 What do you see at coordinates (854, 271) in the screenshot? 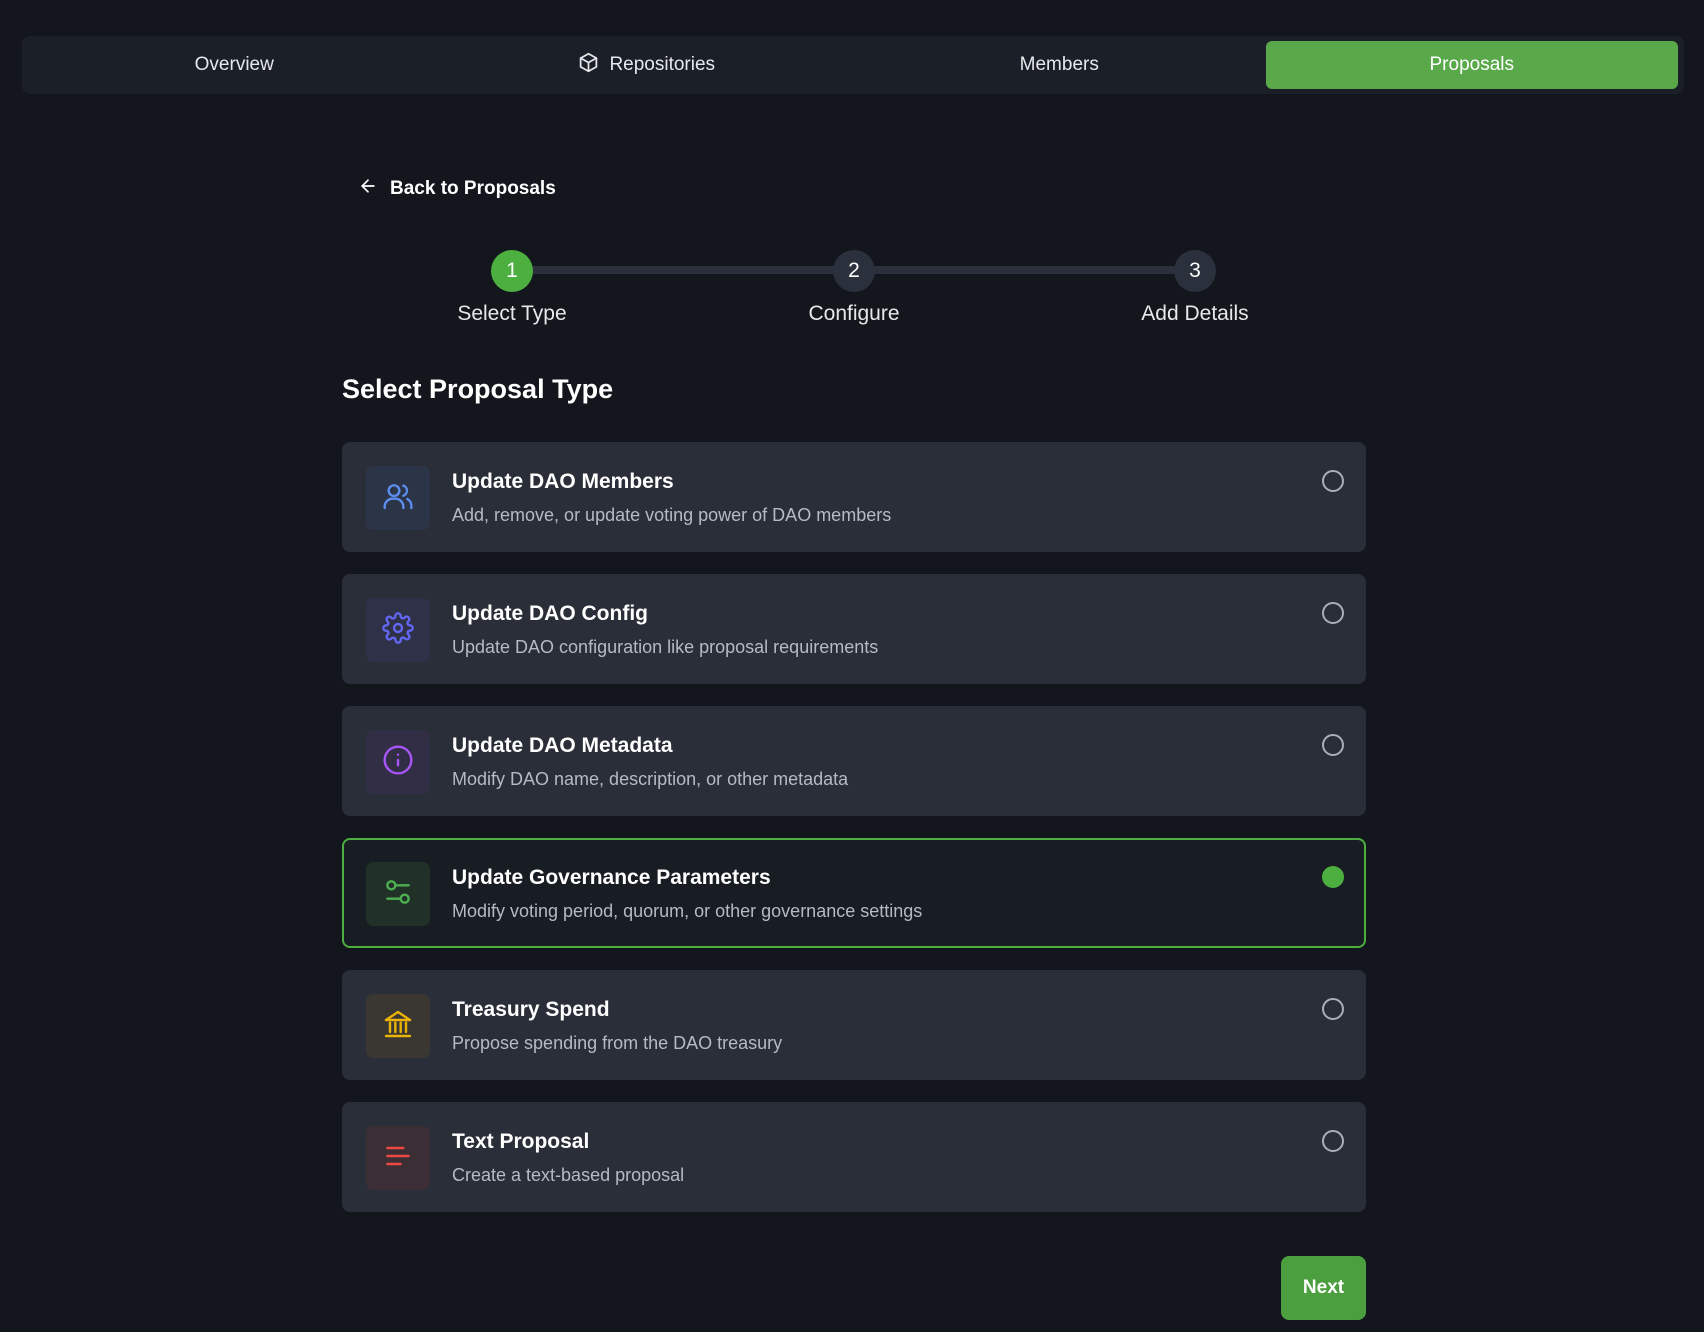
I see `step-number: 2` at bounding box center [854, 271].